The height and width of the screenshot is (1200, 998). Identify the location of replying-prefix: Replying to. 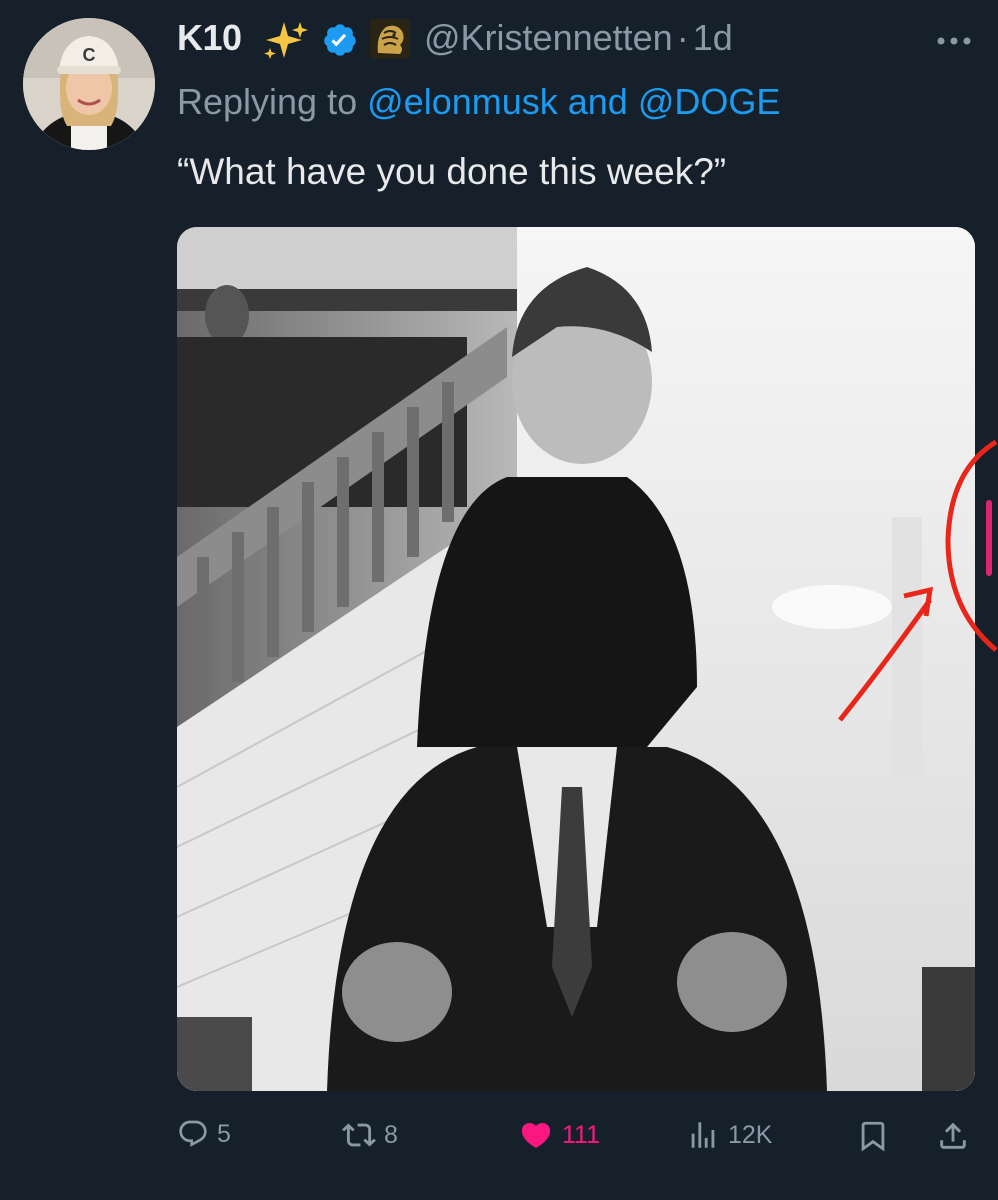
(267, 101).